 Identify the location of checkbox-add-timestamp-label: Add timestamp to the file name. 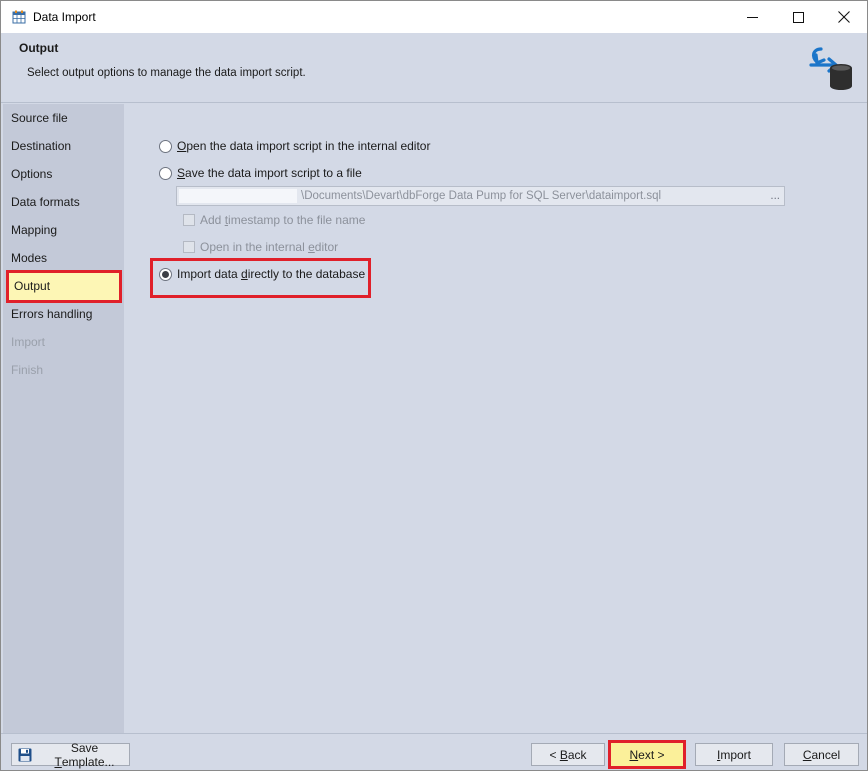
(283, 220).